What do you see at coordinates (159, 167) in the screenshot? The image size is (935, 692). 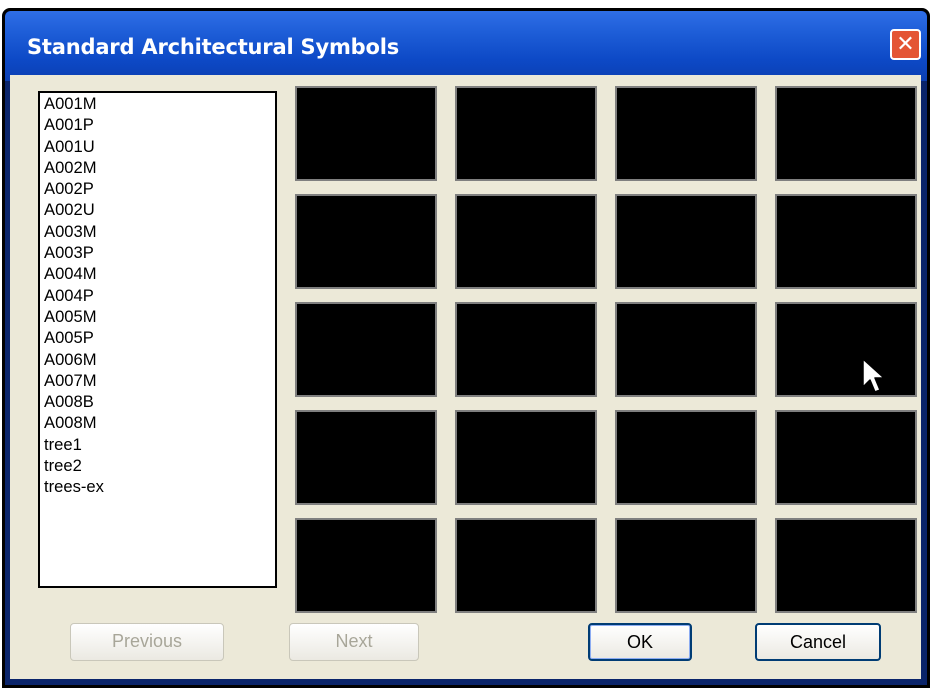 I see `list-item: A002M` at bounding box center [159, 167].